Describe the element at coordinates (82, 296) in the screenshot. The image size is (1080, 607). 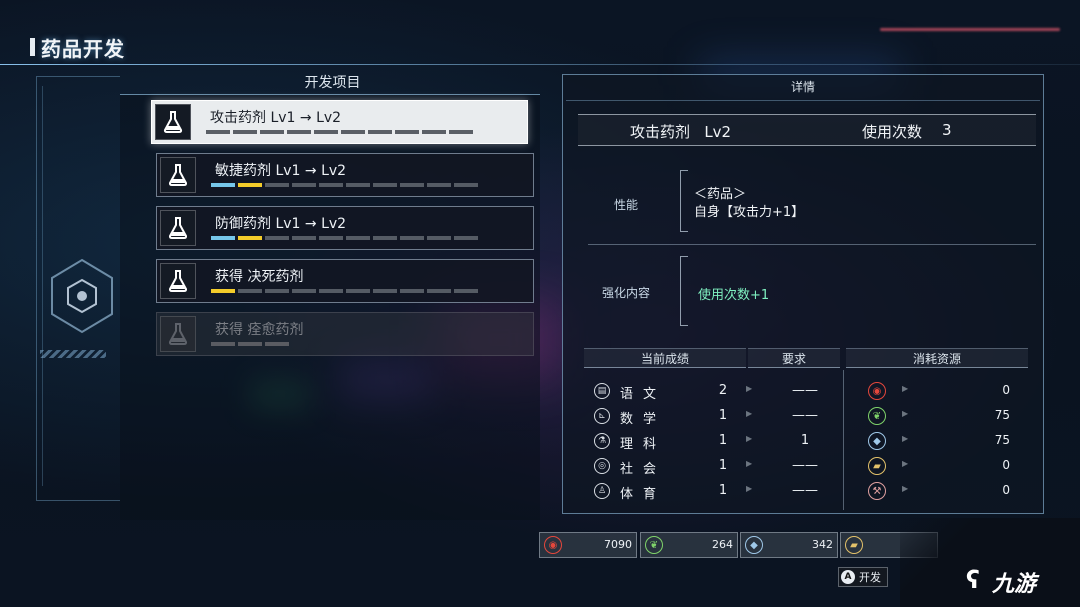
I see `hex-emblem-icon` at that location.